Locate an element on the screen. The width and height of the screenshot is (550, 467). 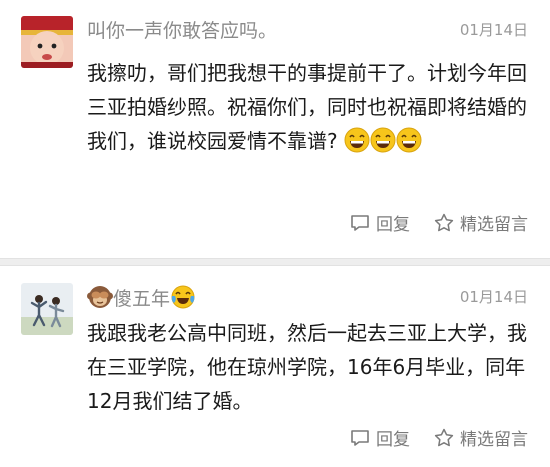
comment-username: 傻五年 is located at coordinates (141, 297).